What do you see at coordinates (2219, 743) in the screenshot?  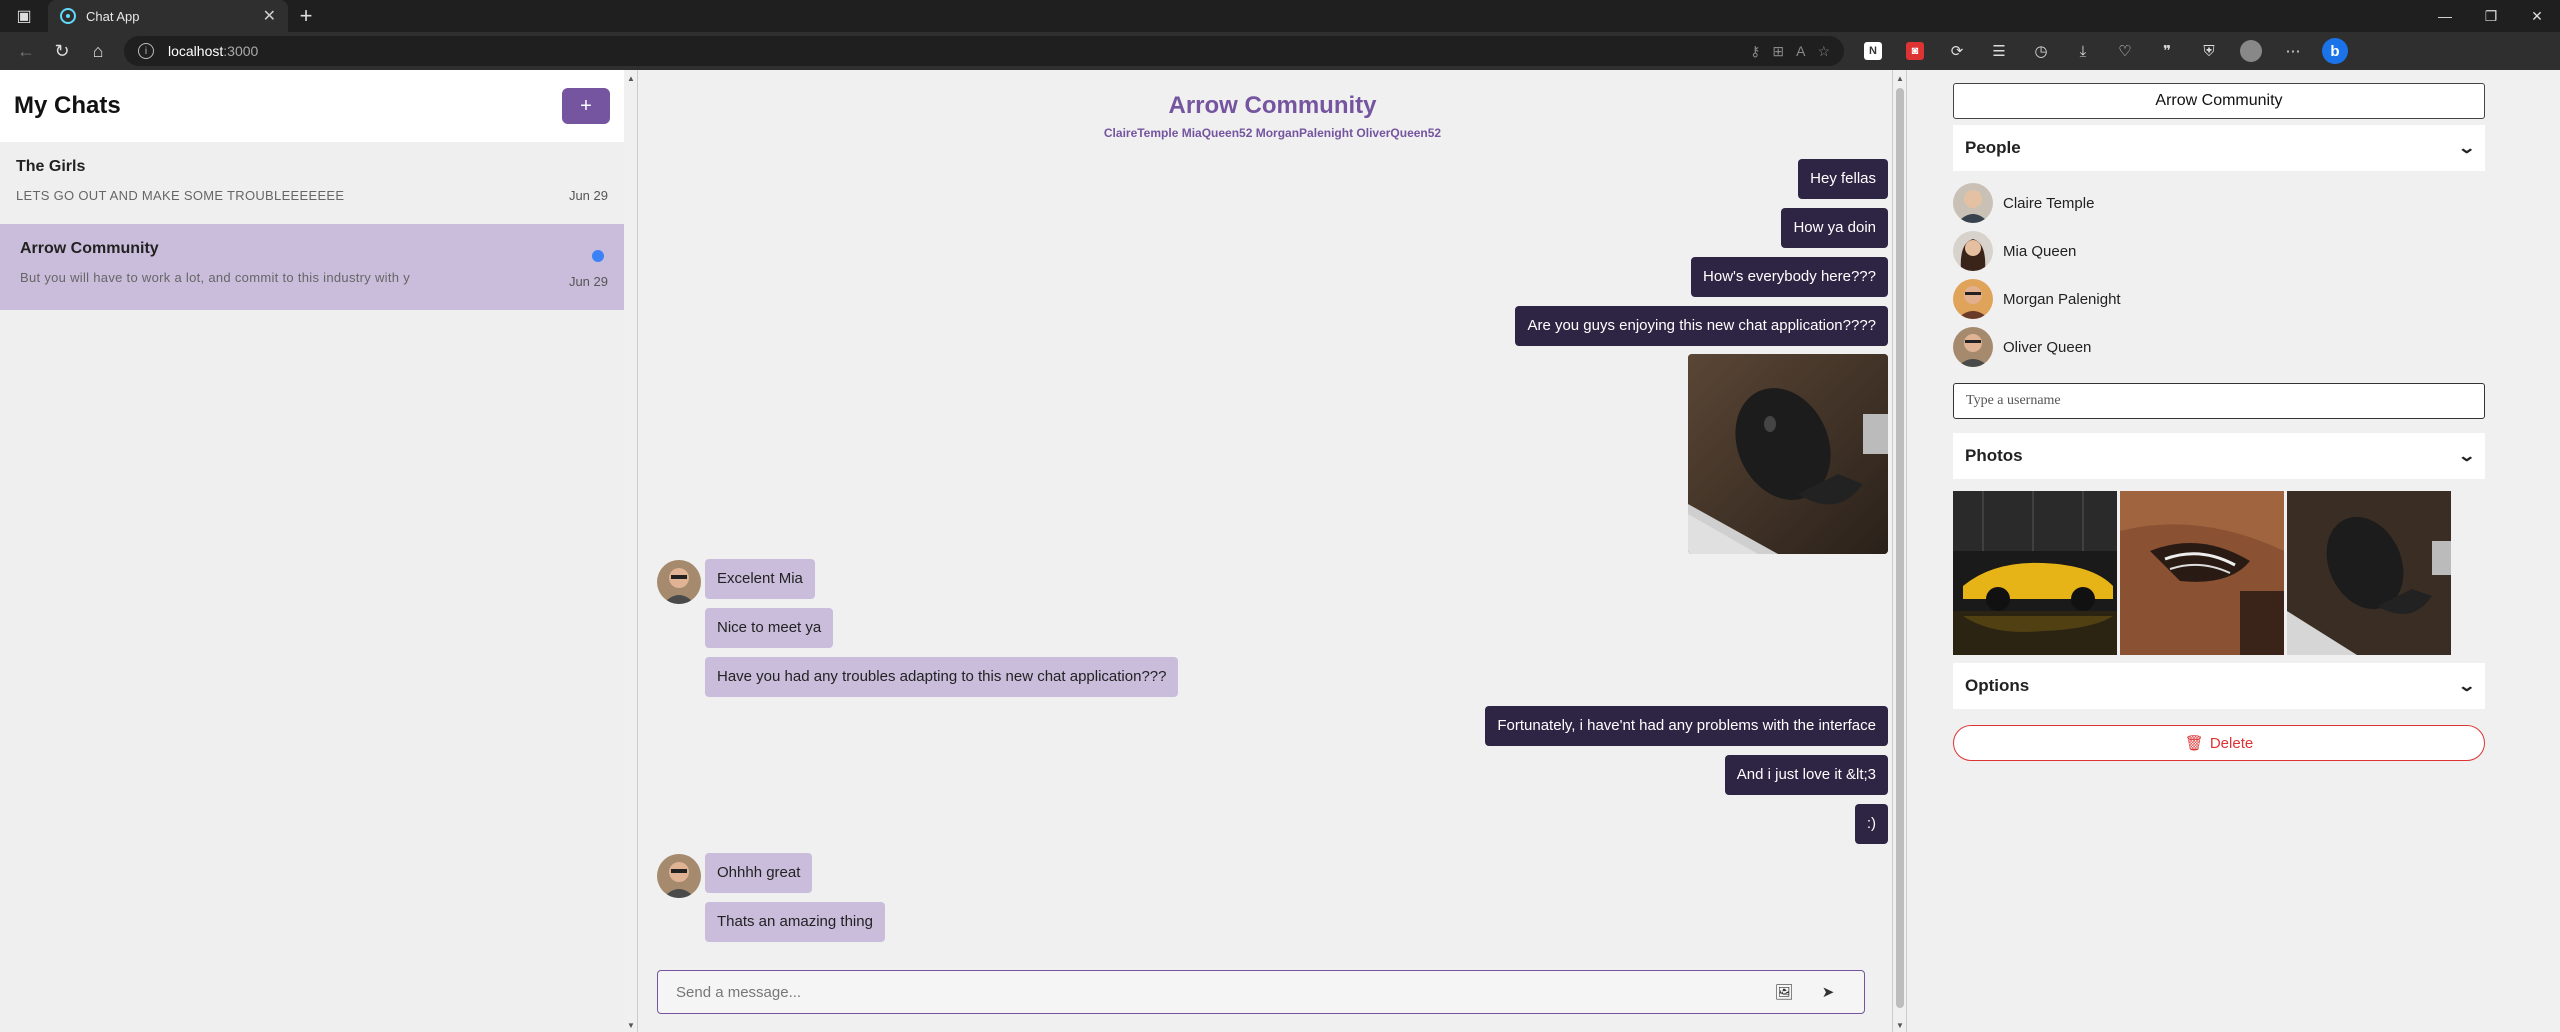 I see `delete-chat-button: 🗑 Delete` at bounding box center [2219, 743].